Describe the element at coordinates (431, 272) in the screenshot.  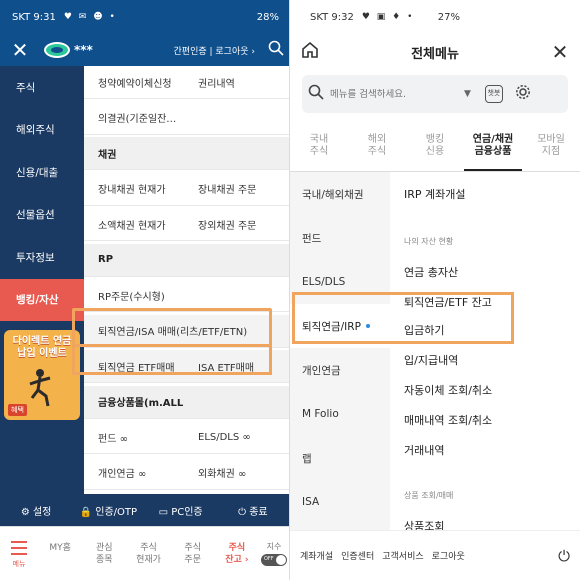
I see `menu-item: 연금 총자산` at that location.